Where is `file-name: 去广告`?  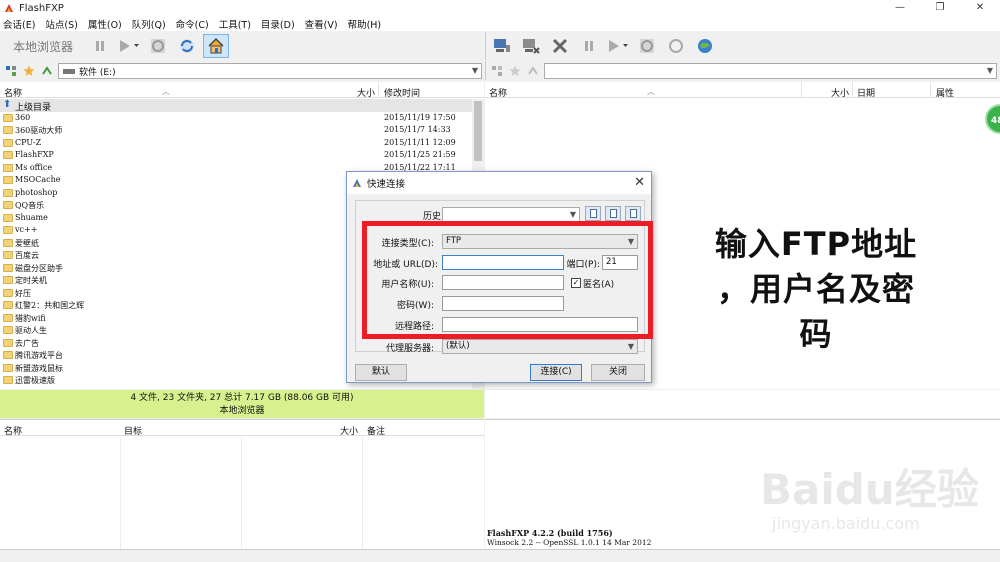
file-name: 去广告 is located at coordinates (27, 343).